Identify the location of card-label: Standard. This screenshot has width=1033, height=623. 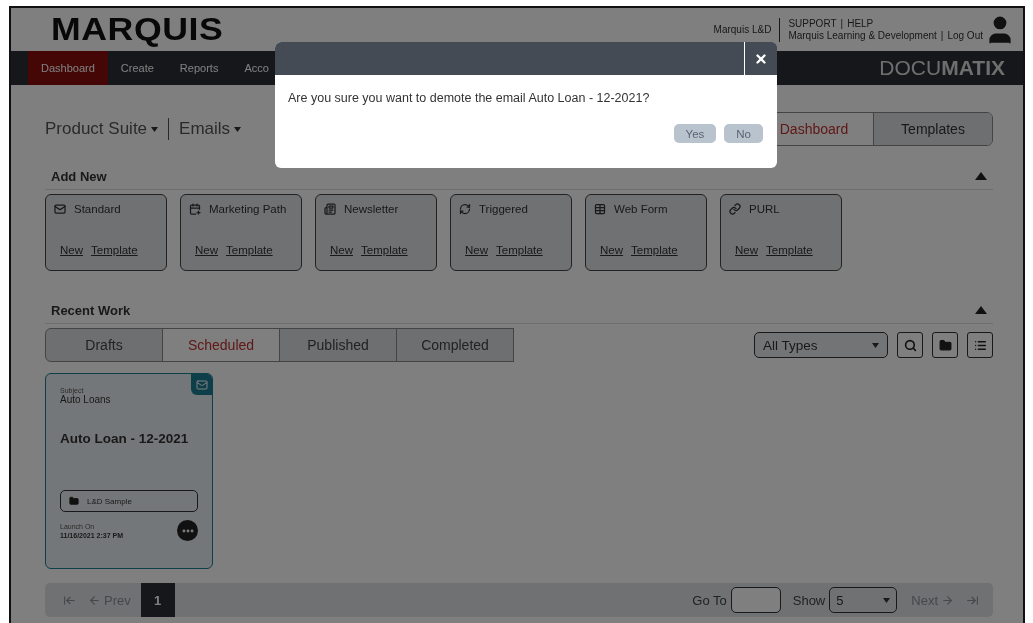
(106, 209).